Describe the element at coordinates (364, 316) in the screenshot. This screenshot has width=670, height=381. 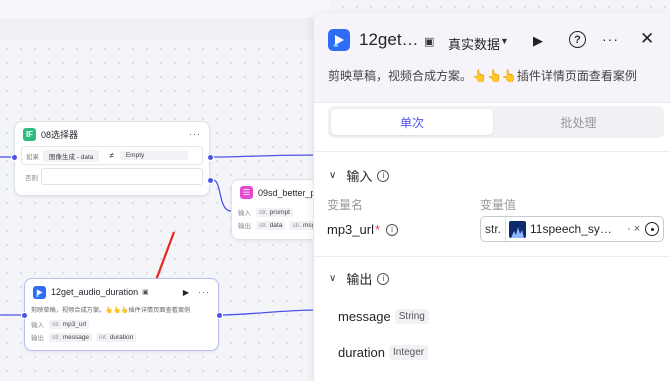
I see `output-name: message` at that location.